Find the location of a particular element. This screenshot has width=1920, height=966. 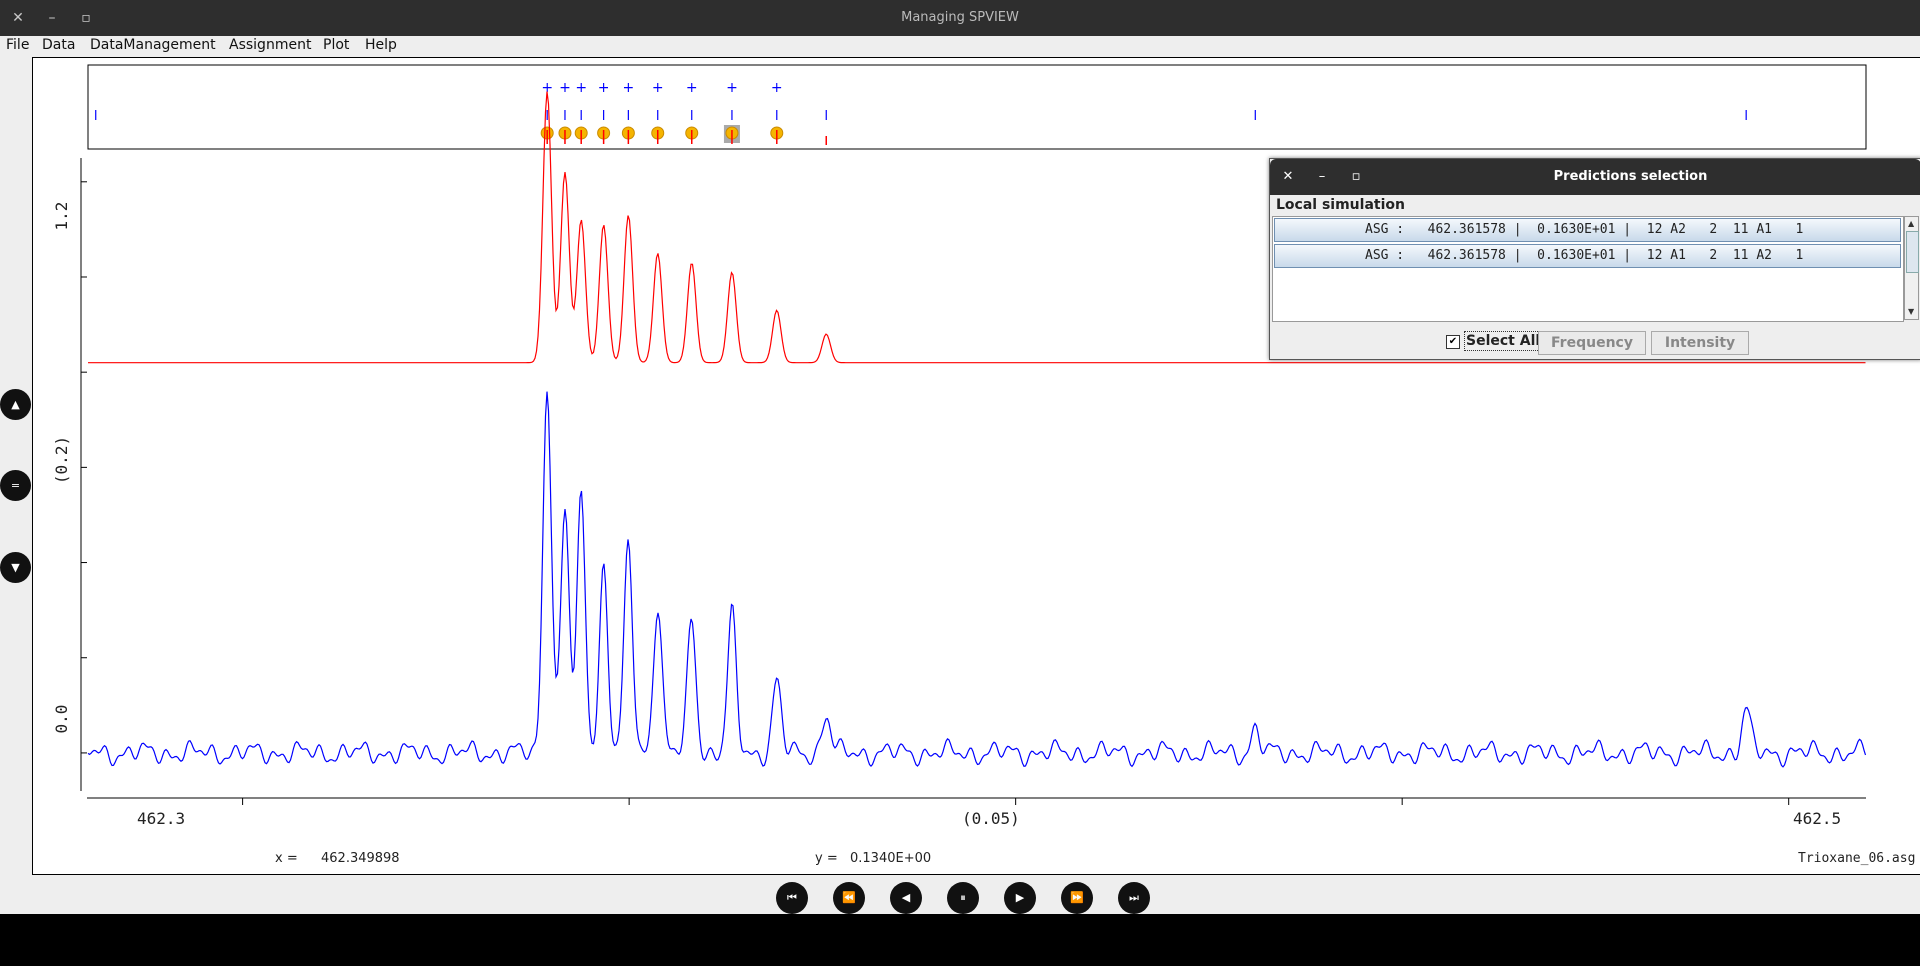

skip-last-icon: ⏭ is located at coordinates (1134, 898).